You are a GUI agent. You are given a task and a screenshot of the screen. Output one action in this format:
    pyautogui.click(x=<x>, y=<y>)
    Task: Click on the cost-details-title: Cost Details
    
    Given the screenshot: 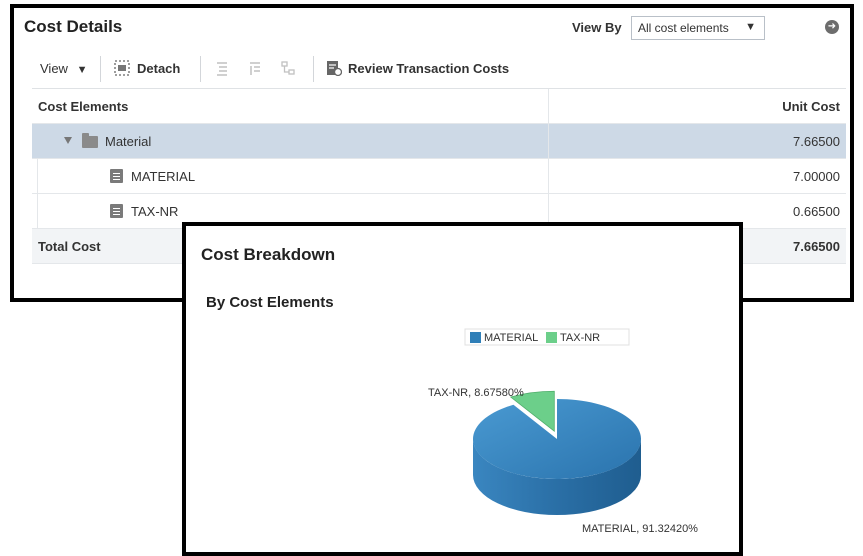 What is the action you would take?
    pyautogui.click(x=73, y=26)
    